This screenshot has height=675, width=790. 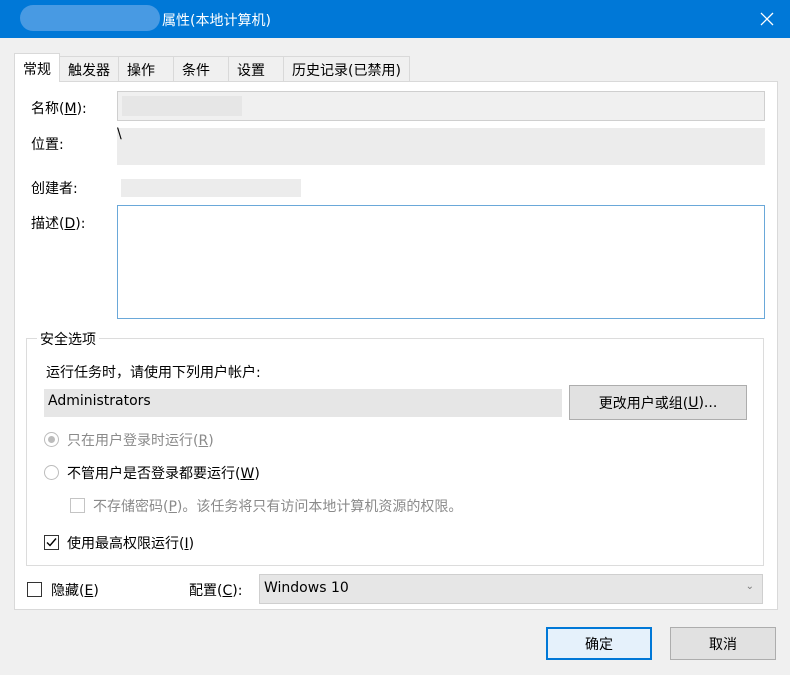 What do you see at coordinates (54, 189) in the screenshot?
I see `author-label: 创建者:` at bounding box center [54, 189].